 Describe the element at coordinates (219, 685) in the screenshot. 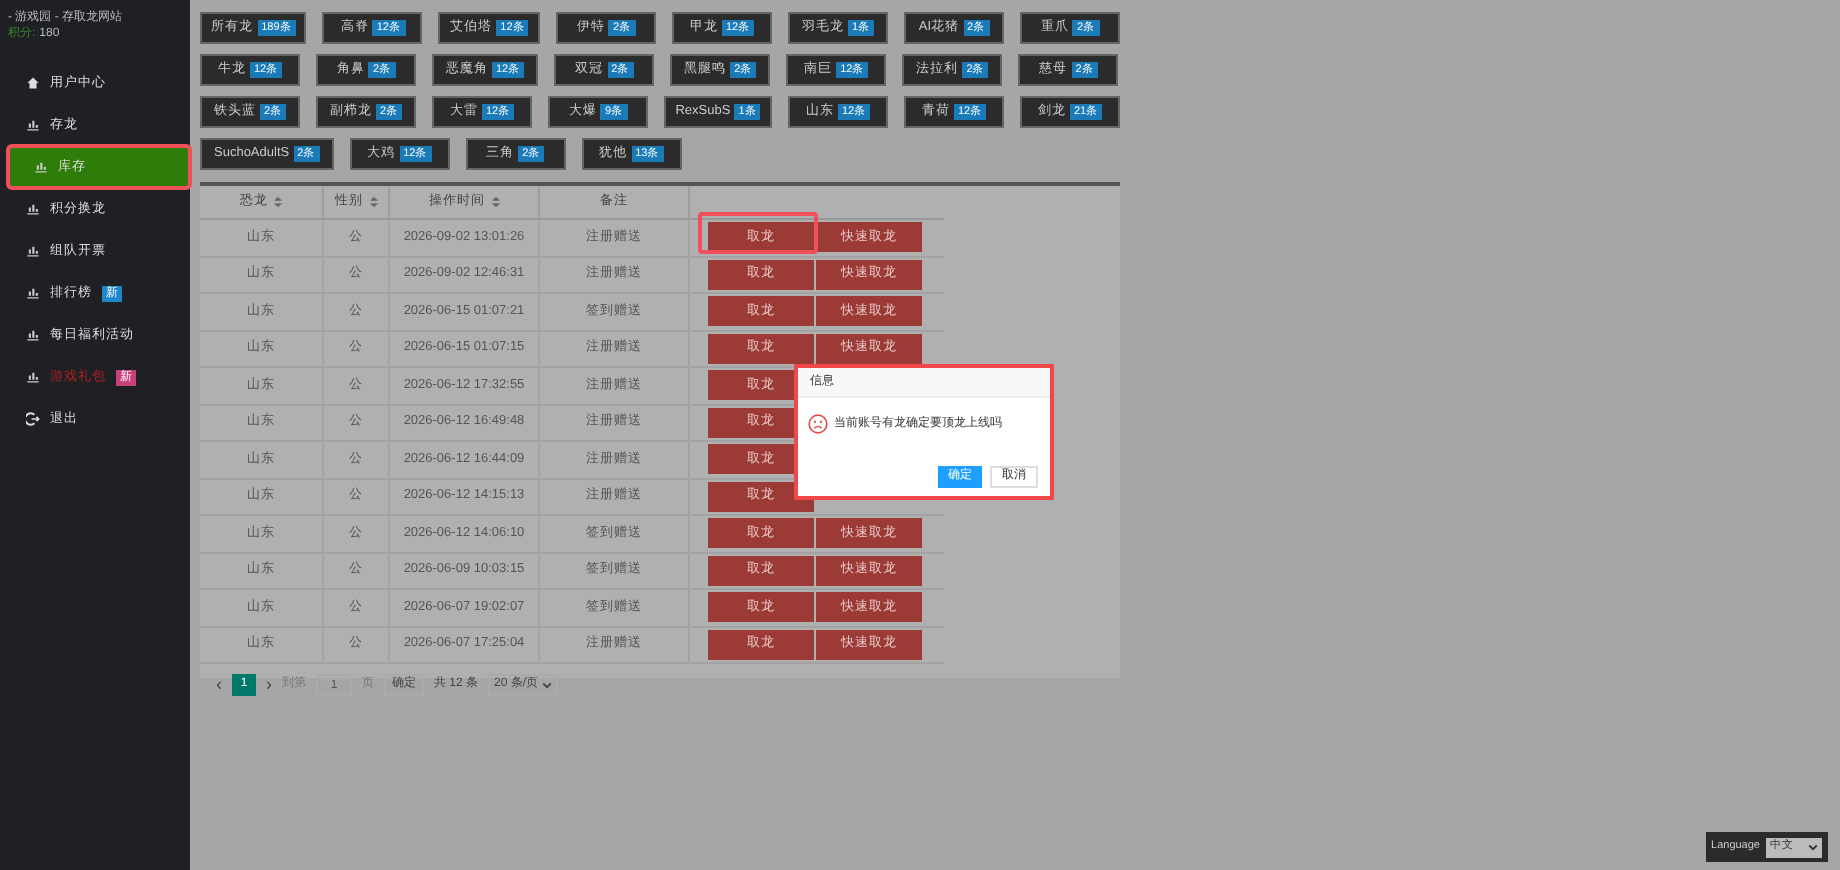

I see `prev-page-button: ‹` at that location.